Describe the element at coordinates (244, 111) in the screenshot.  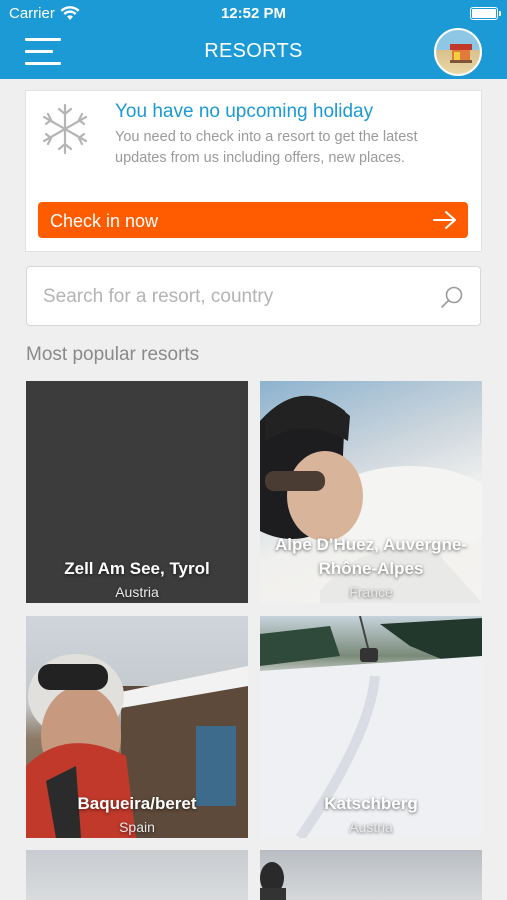
I see `holiday-title: You have no upcoming holiday` at that location.